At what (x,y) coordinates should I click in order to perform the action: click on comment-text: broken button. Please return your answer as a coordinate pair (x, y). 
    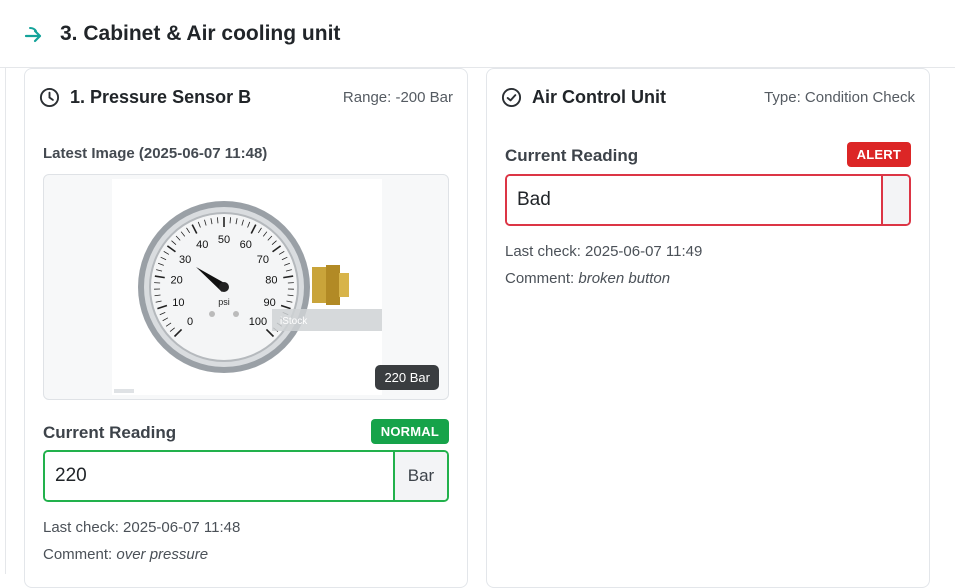
    Looking at the image, I should click on (624, 278).